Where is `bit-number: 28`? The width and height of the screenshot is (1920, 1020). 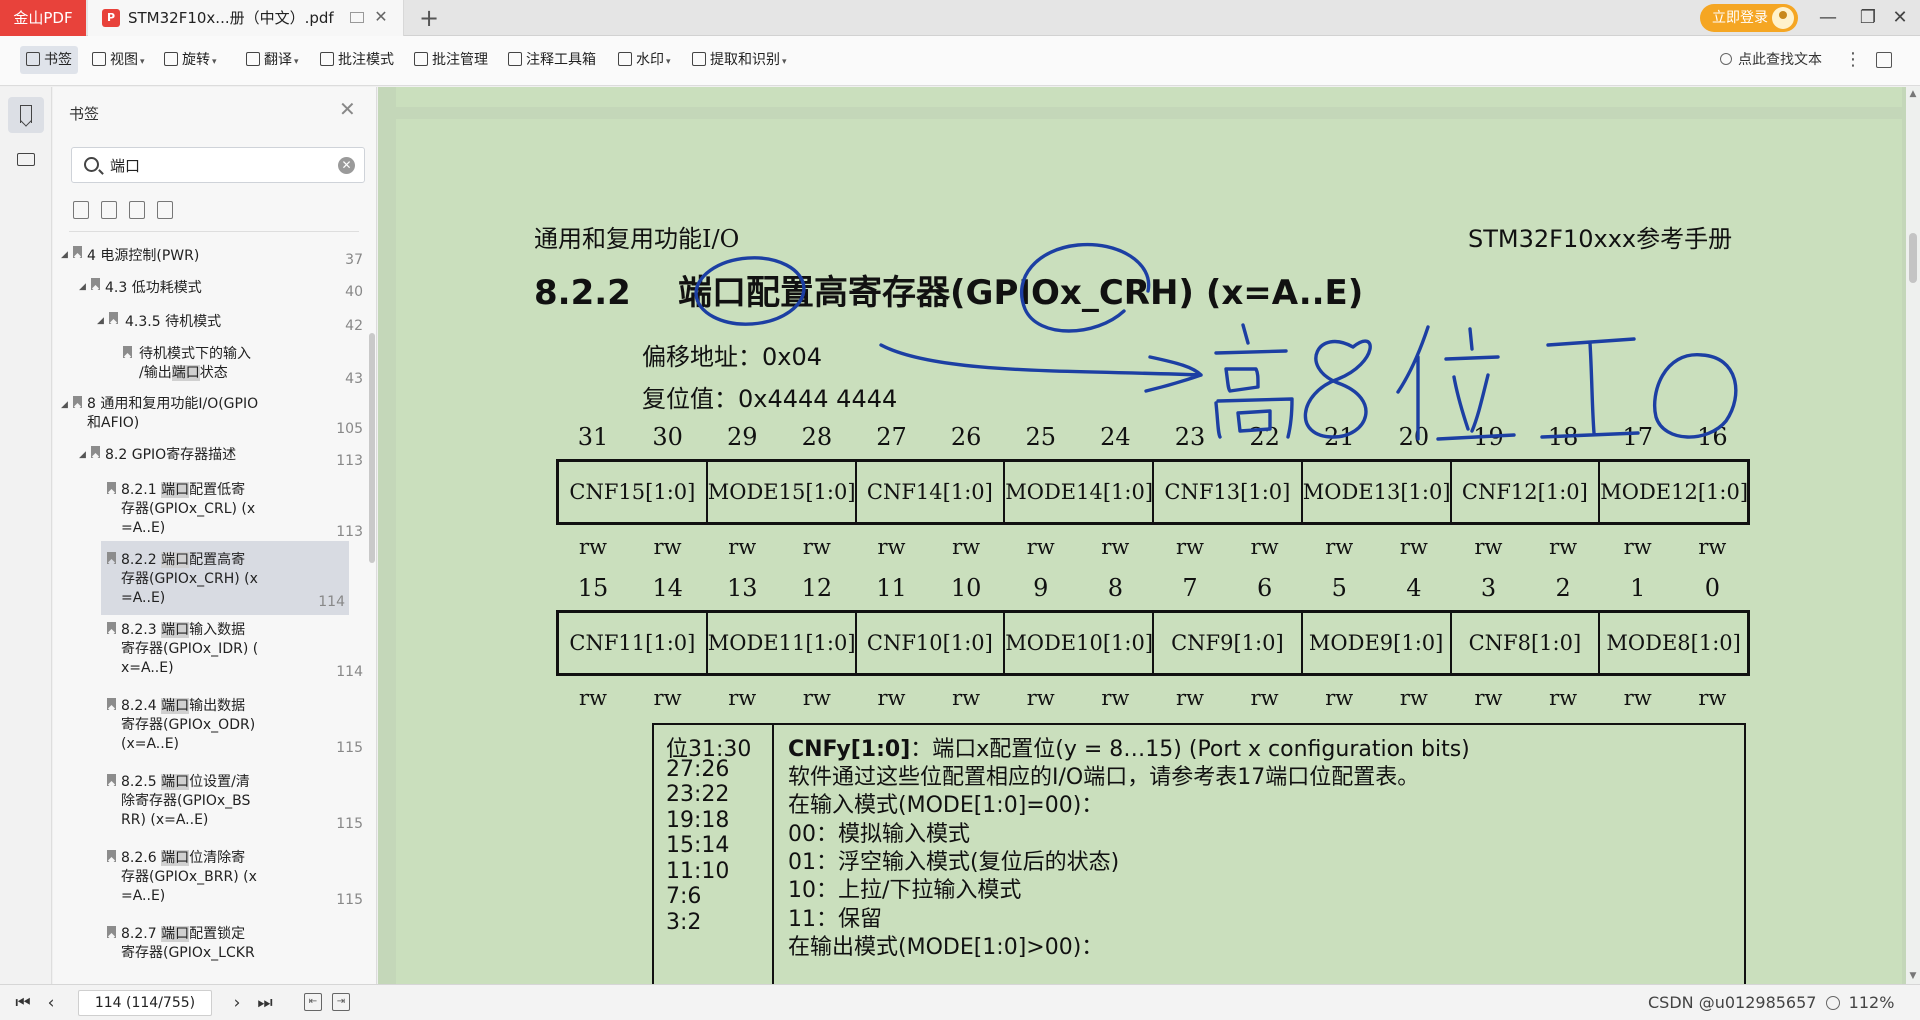
bit-number: 28 is located at coordinates (817, 437).